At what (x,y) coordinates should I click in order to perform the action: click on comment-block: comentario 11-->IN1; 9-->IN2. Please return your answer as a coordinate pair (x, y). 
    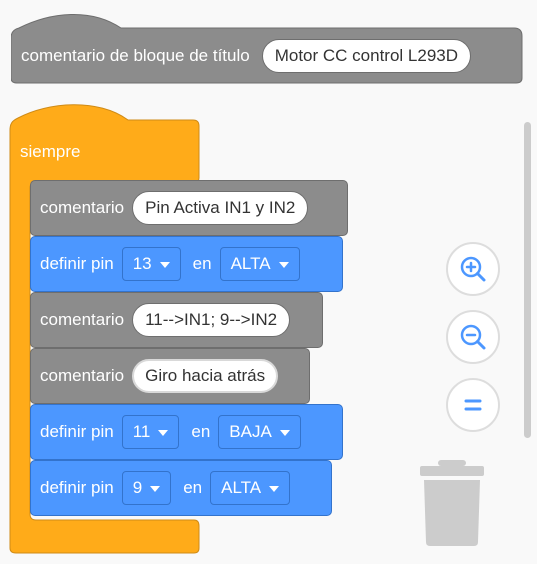
    Looking at the image, I should click on (176, 320).